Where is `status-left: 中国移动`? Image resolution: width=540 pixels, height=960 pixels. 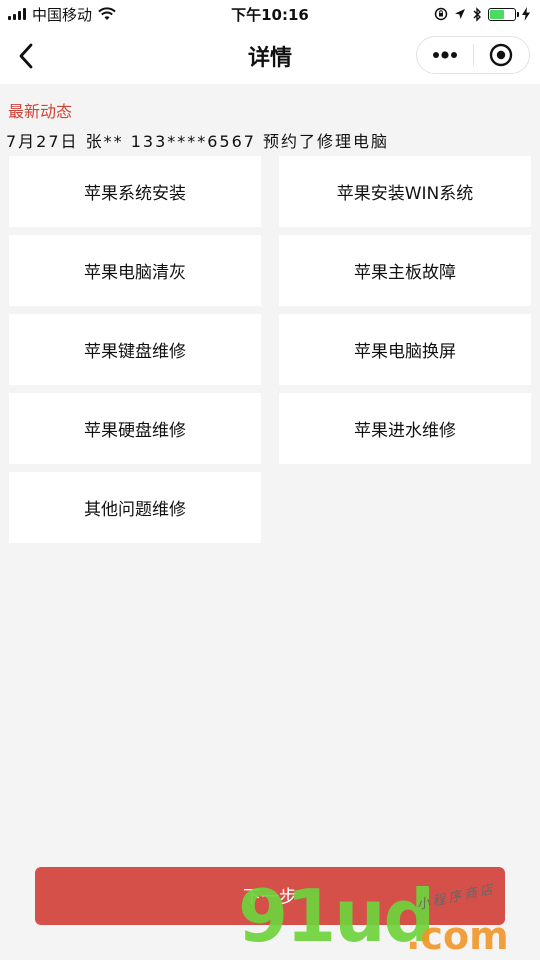 status-left: 中国移动 is located at coordinates (62, 14).